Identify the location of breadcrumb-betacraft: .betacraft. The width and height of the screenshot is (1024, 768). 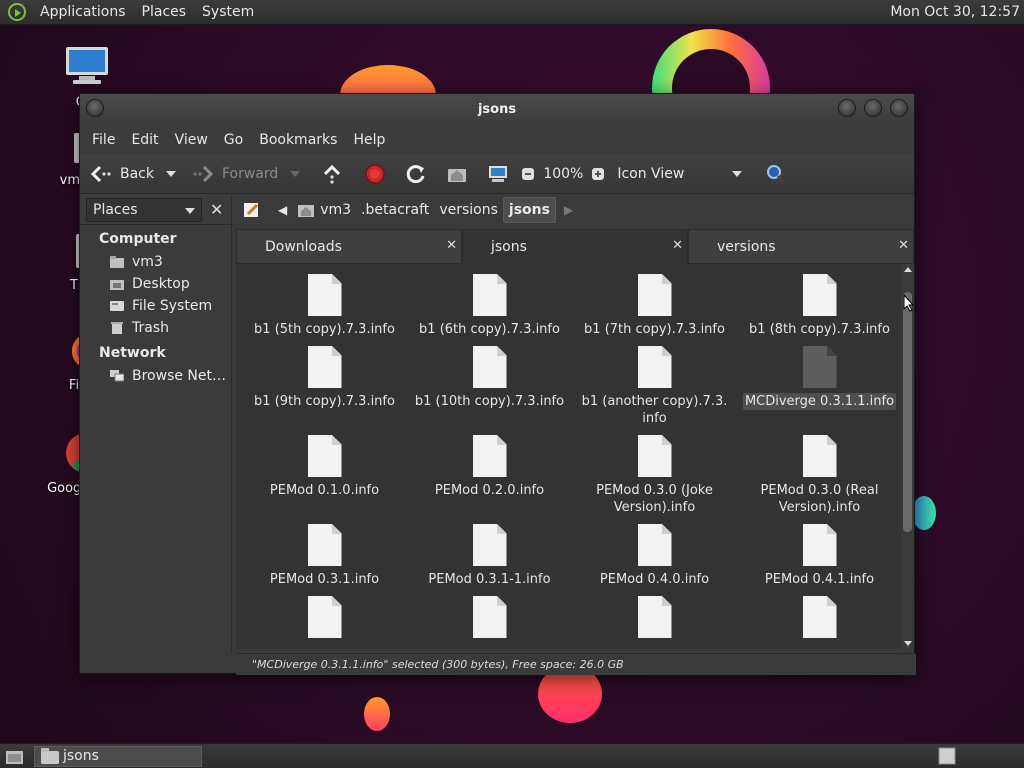
(395, 210).